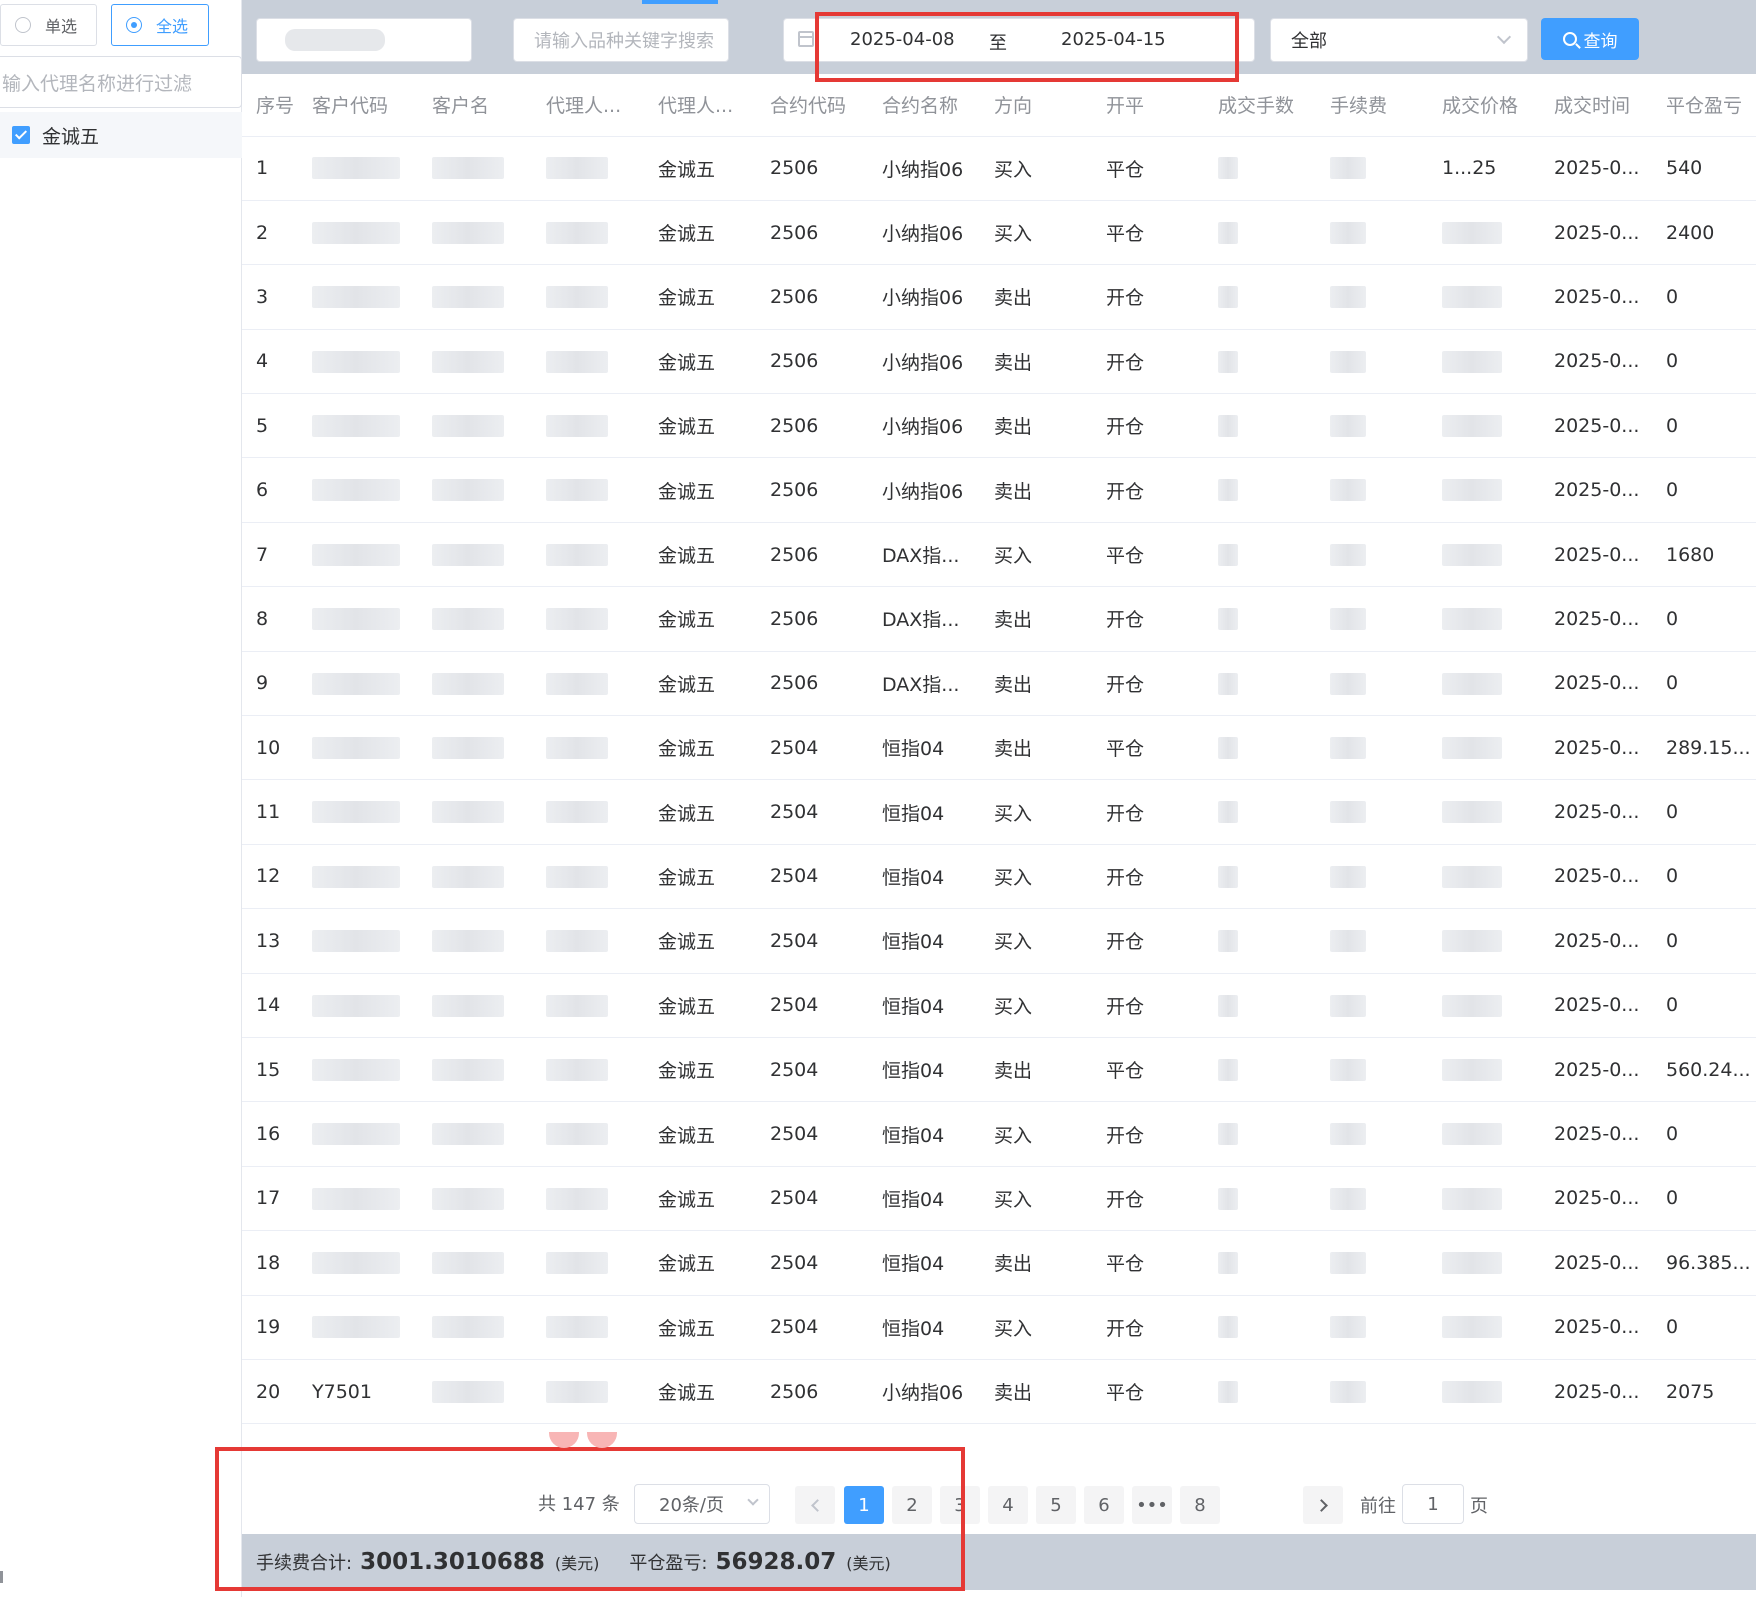 This screenshot has width=1756, height=1597. Describe the element at coordinates (999, 490) in the screenshot. I see `table-row: 6 金诚五 2506 小纳指06 卖出 开仓 2025-0... 0` at that location.